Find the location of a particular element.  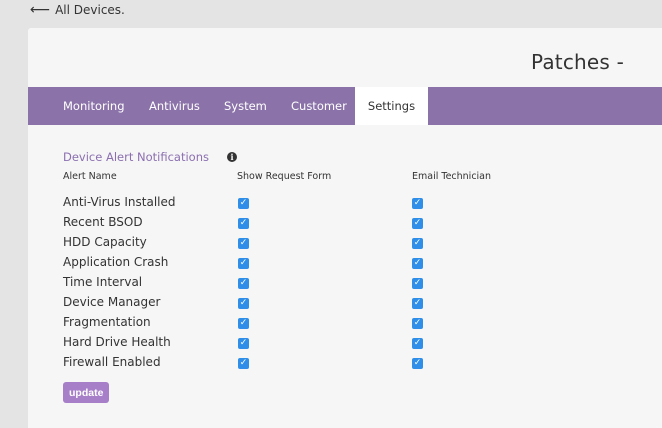

tab-antivirus: Antivirus is located at coordinates (174, 106).